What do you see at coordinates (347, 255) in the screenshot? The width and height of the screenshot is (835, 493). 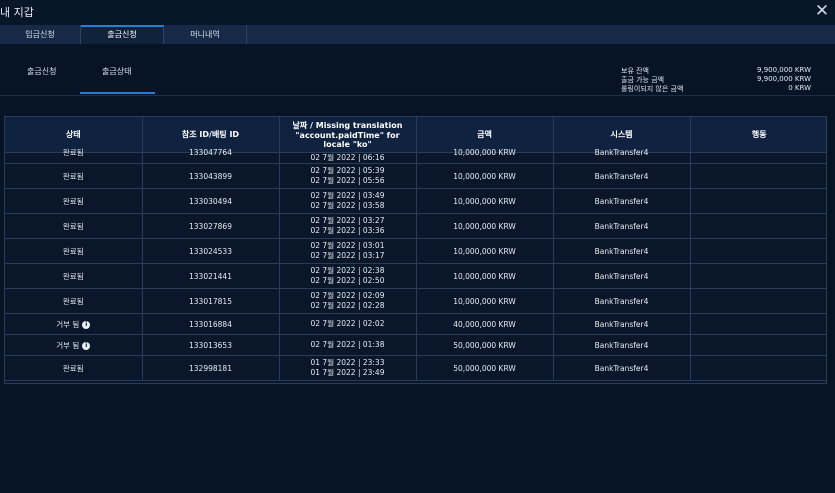 I see `date-paid: 02 7월 2022 | 03:17` at bounding box center [347, 255].